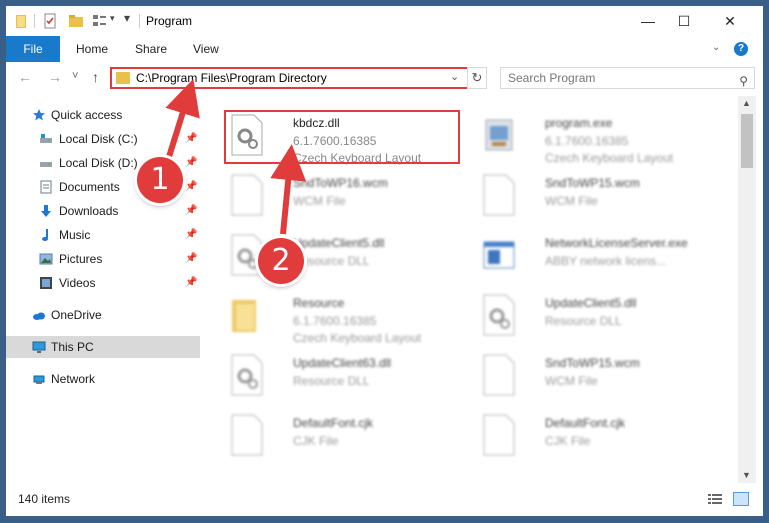 Image resolution: width=769 pixels, height=523 pixels. What do you see at coordinates (746, 103) in the screenshot?
I see `scroll-up-icon: ▲` at bounding box center [746, 103].